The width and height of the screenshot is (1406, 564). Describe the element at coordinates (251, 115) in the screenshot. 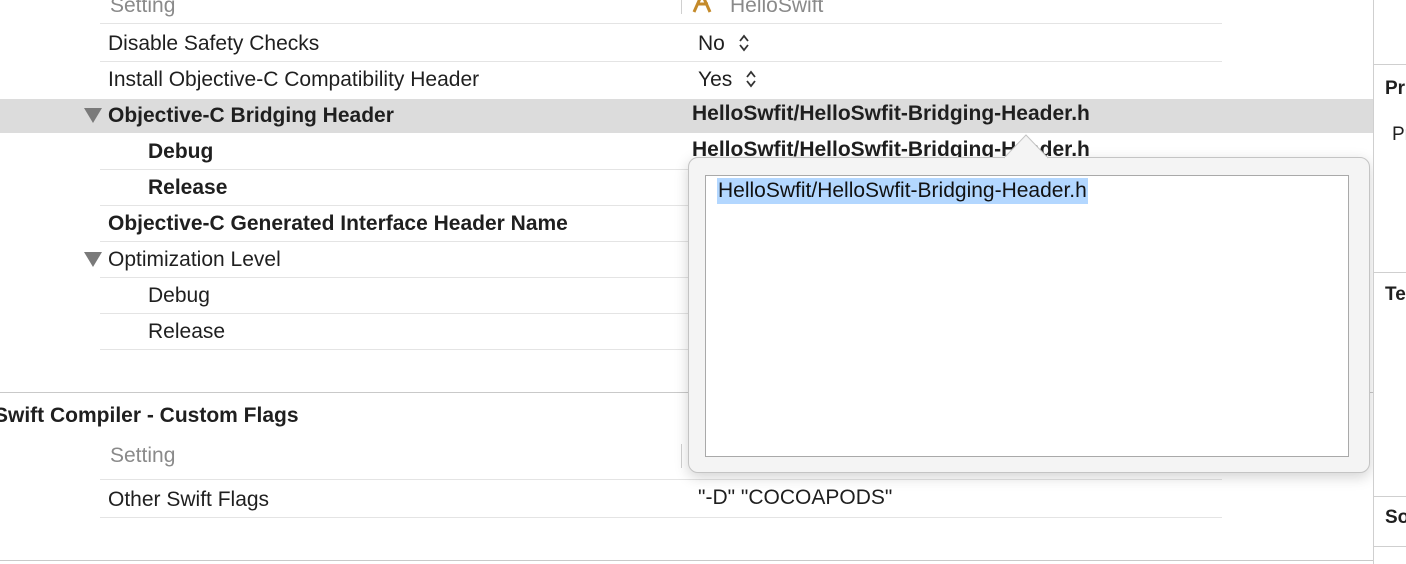

I see `setting-label: Objective-C Bridging Header` at that location.